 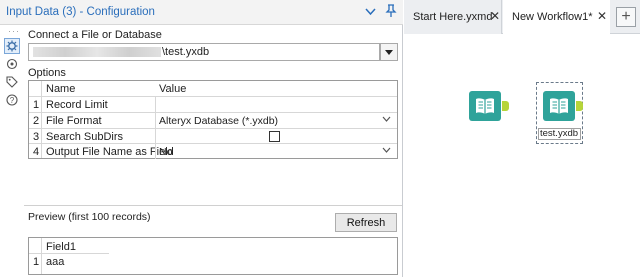 What do you see at coordinates (61, 89) in the screenshot?
I see `header-name: Name` at bounding box center [61, 89].